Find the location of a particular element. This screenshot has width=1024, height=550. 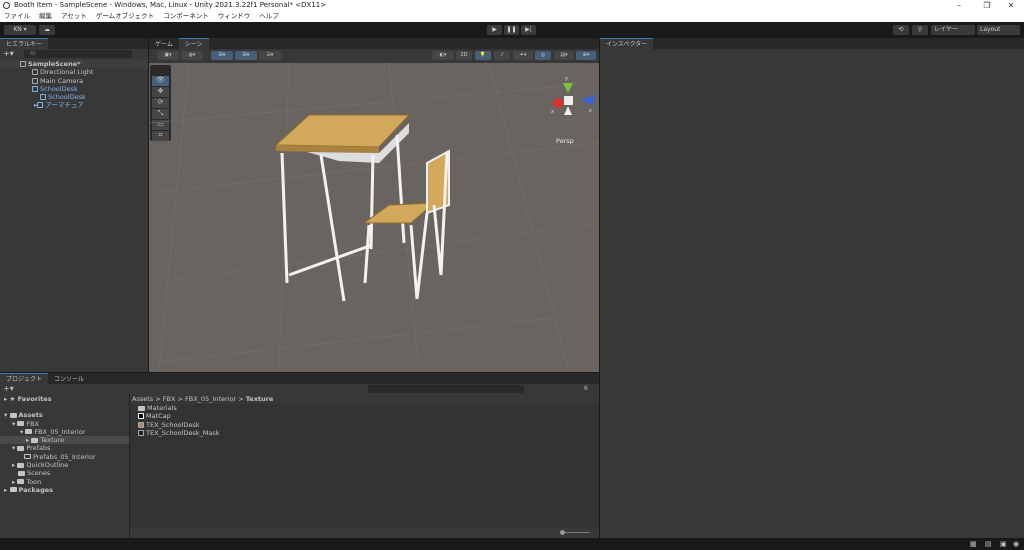

history-icon: ⟲ is located at coordinates (901, 30).